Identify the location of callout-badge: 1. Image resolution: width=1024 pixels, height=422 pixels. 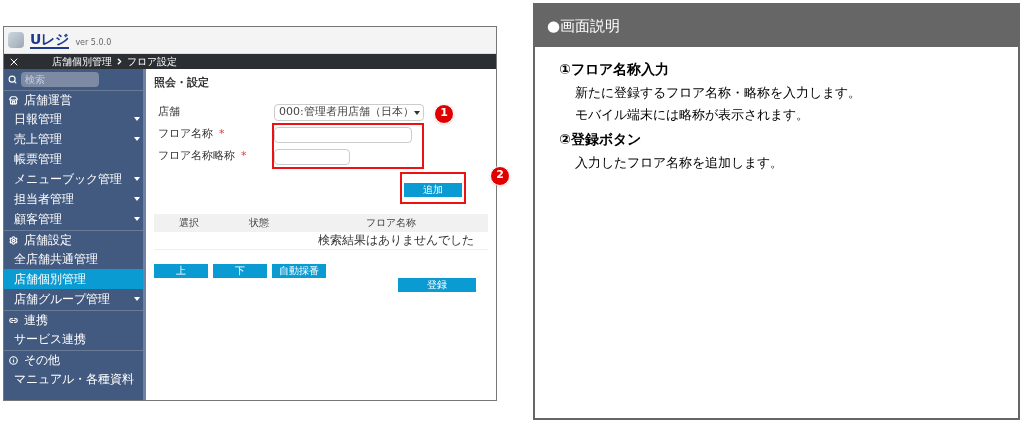
(444, 113).